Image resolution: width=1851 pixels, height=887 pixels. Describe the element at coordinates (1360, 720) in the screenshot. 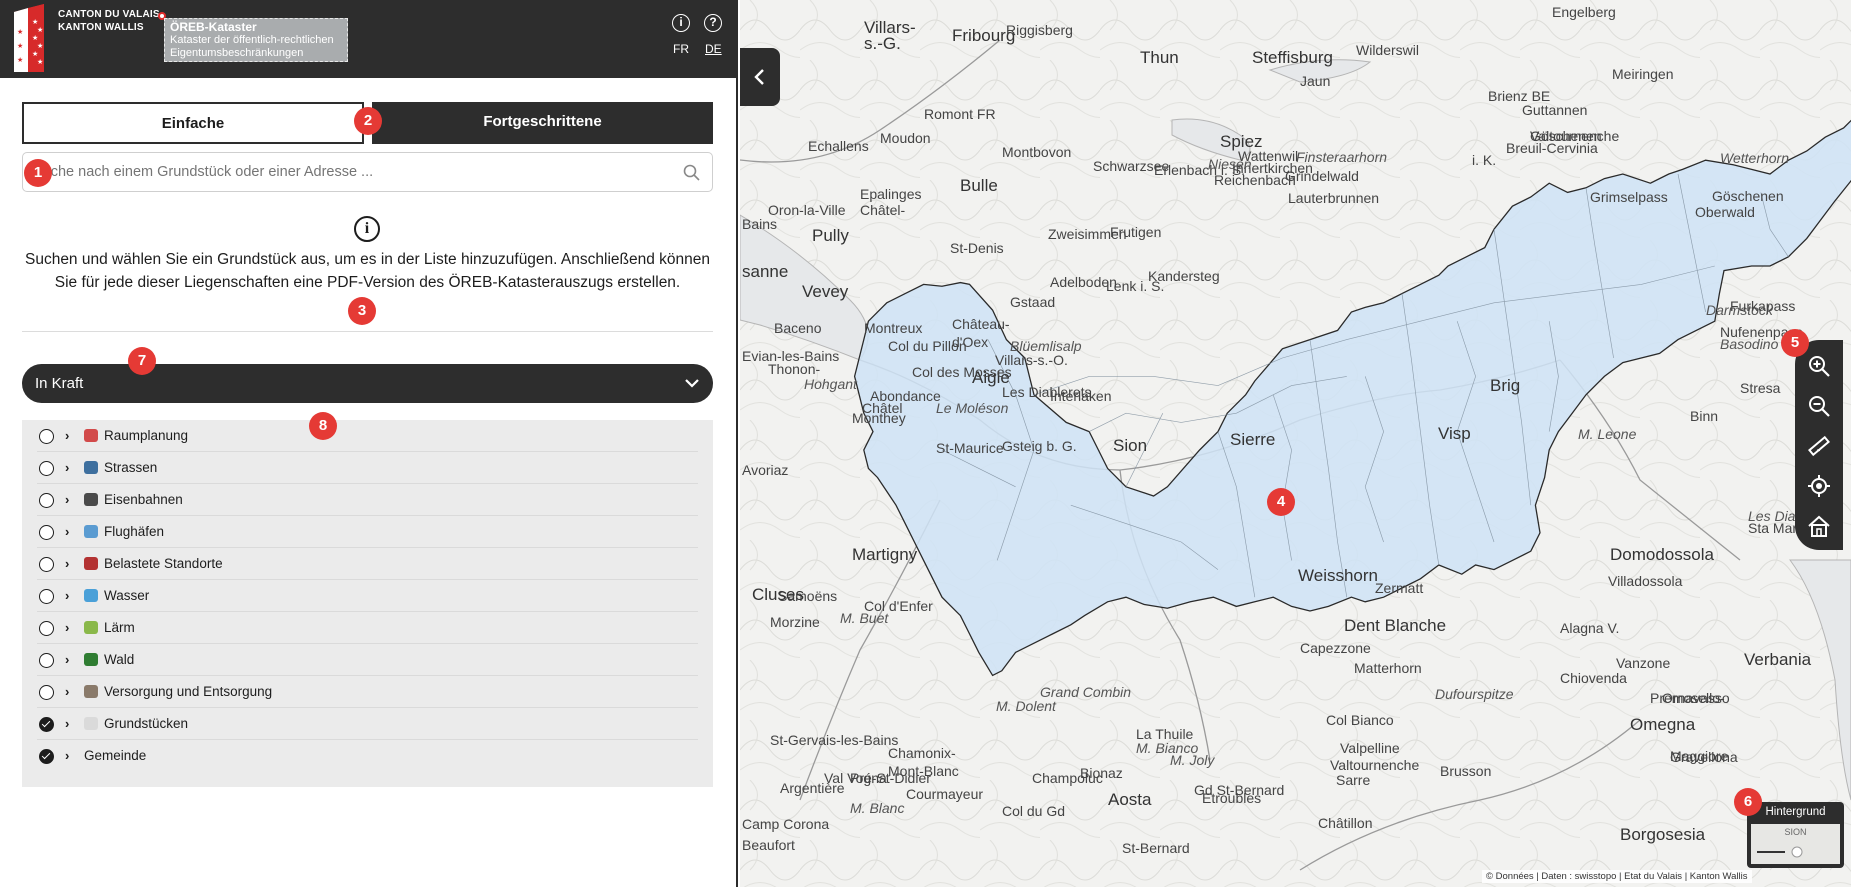

I see `map-place-label: Col Bianco` at that location.